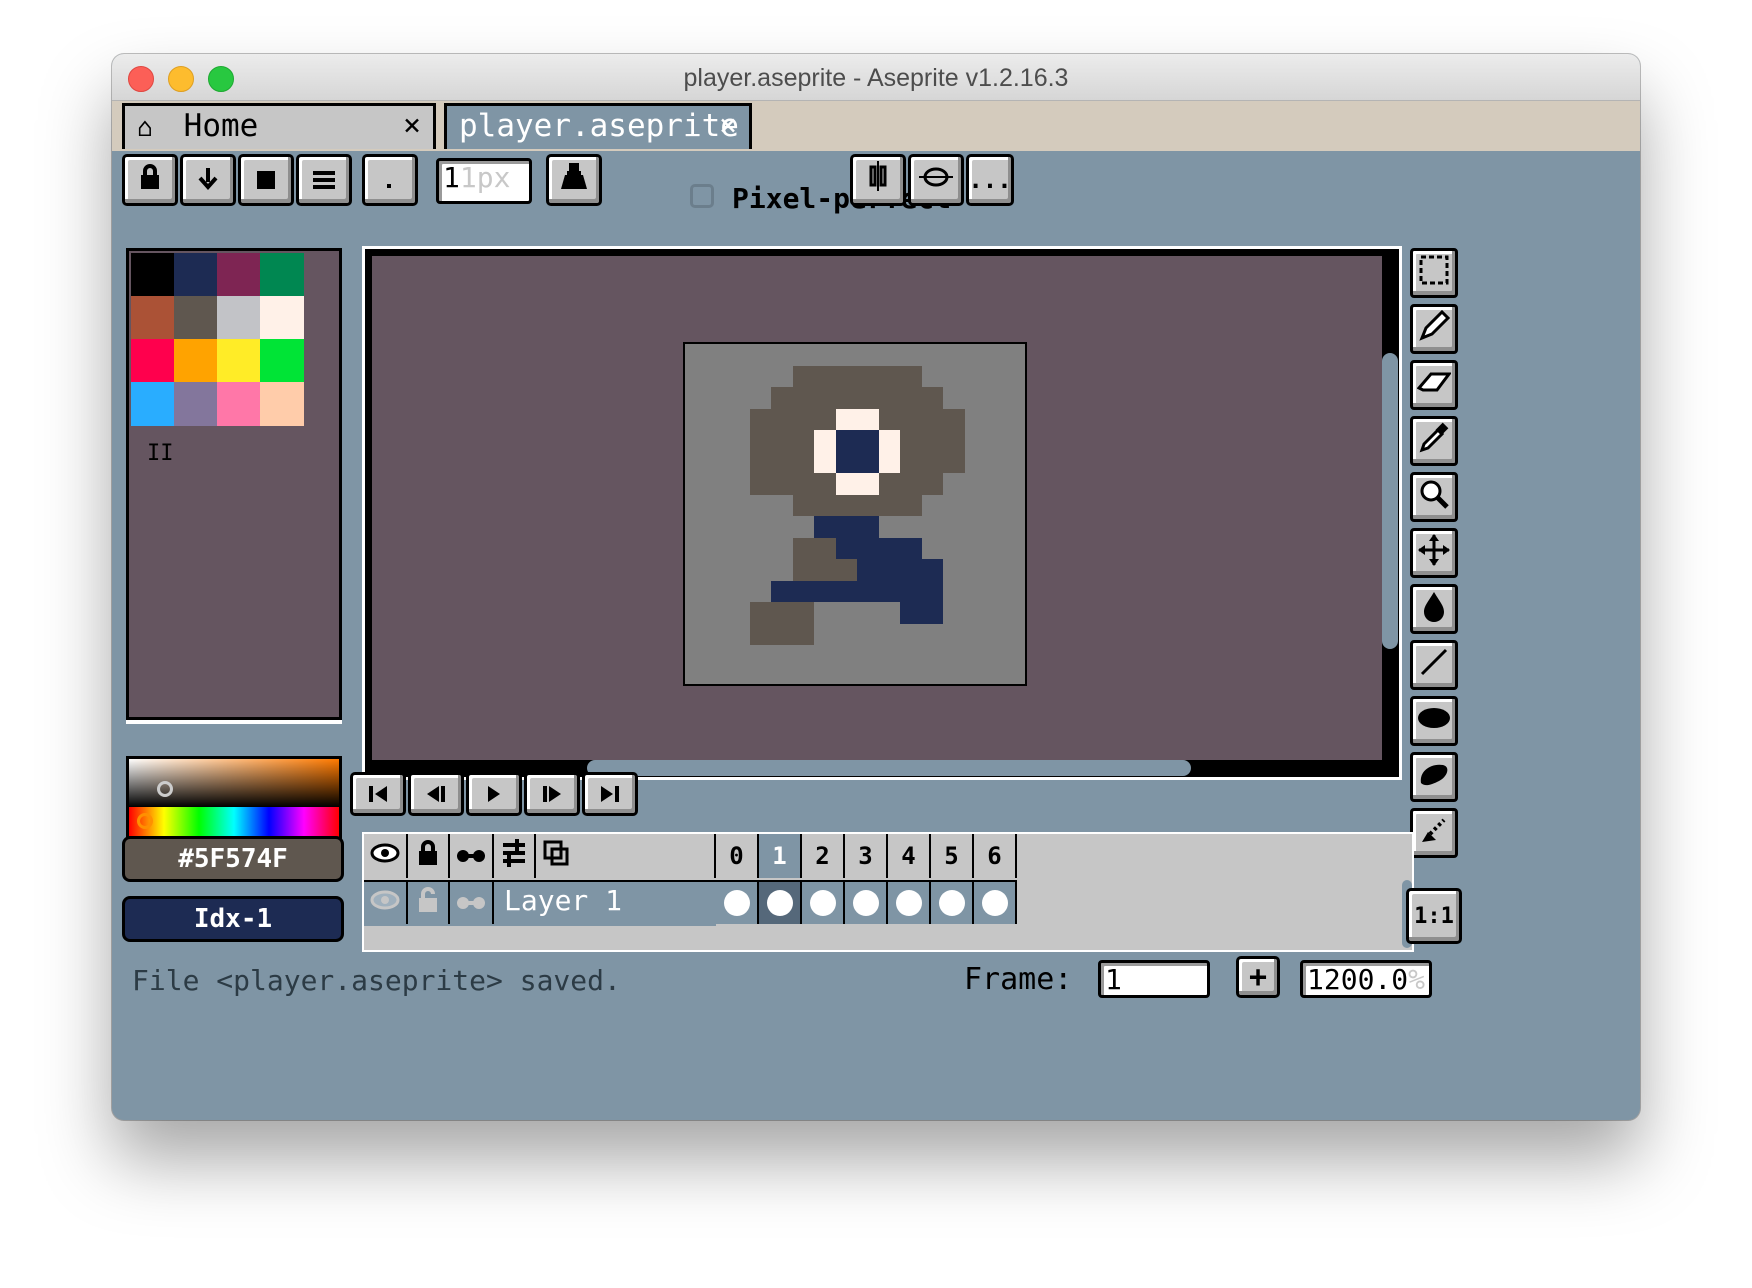 This screenshot has width=1752, height=1288. I want to click on add-frame-button: +, so click(1258, 977).